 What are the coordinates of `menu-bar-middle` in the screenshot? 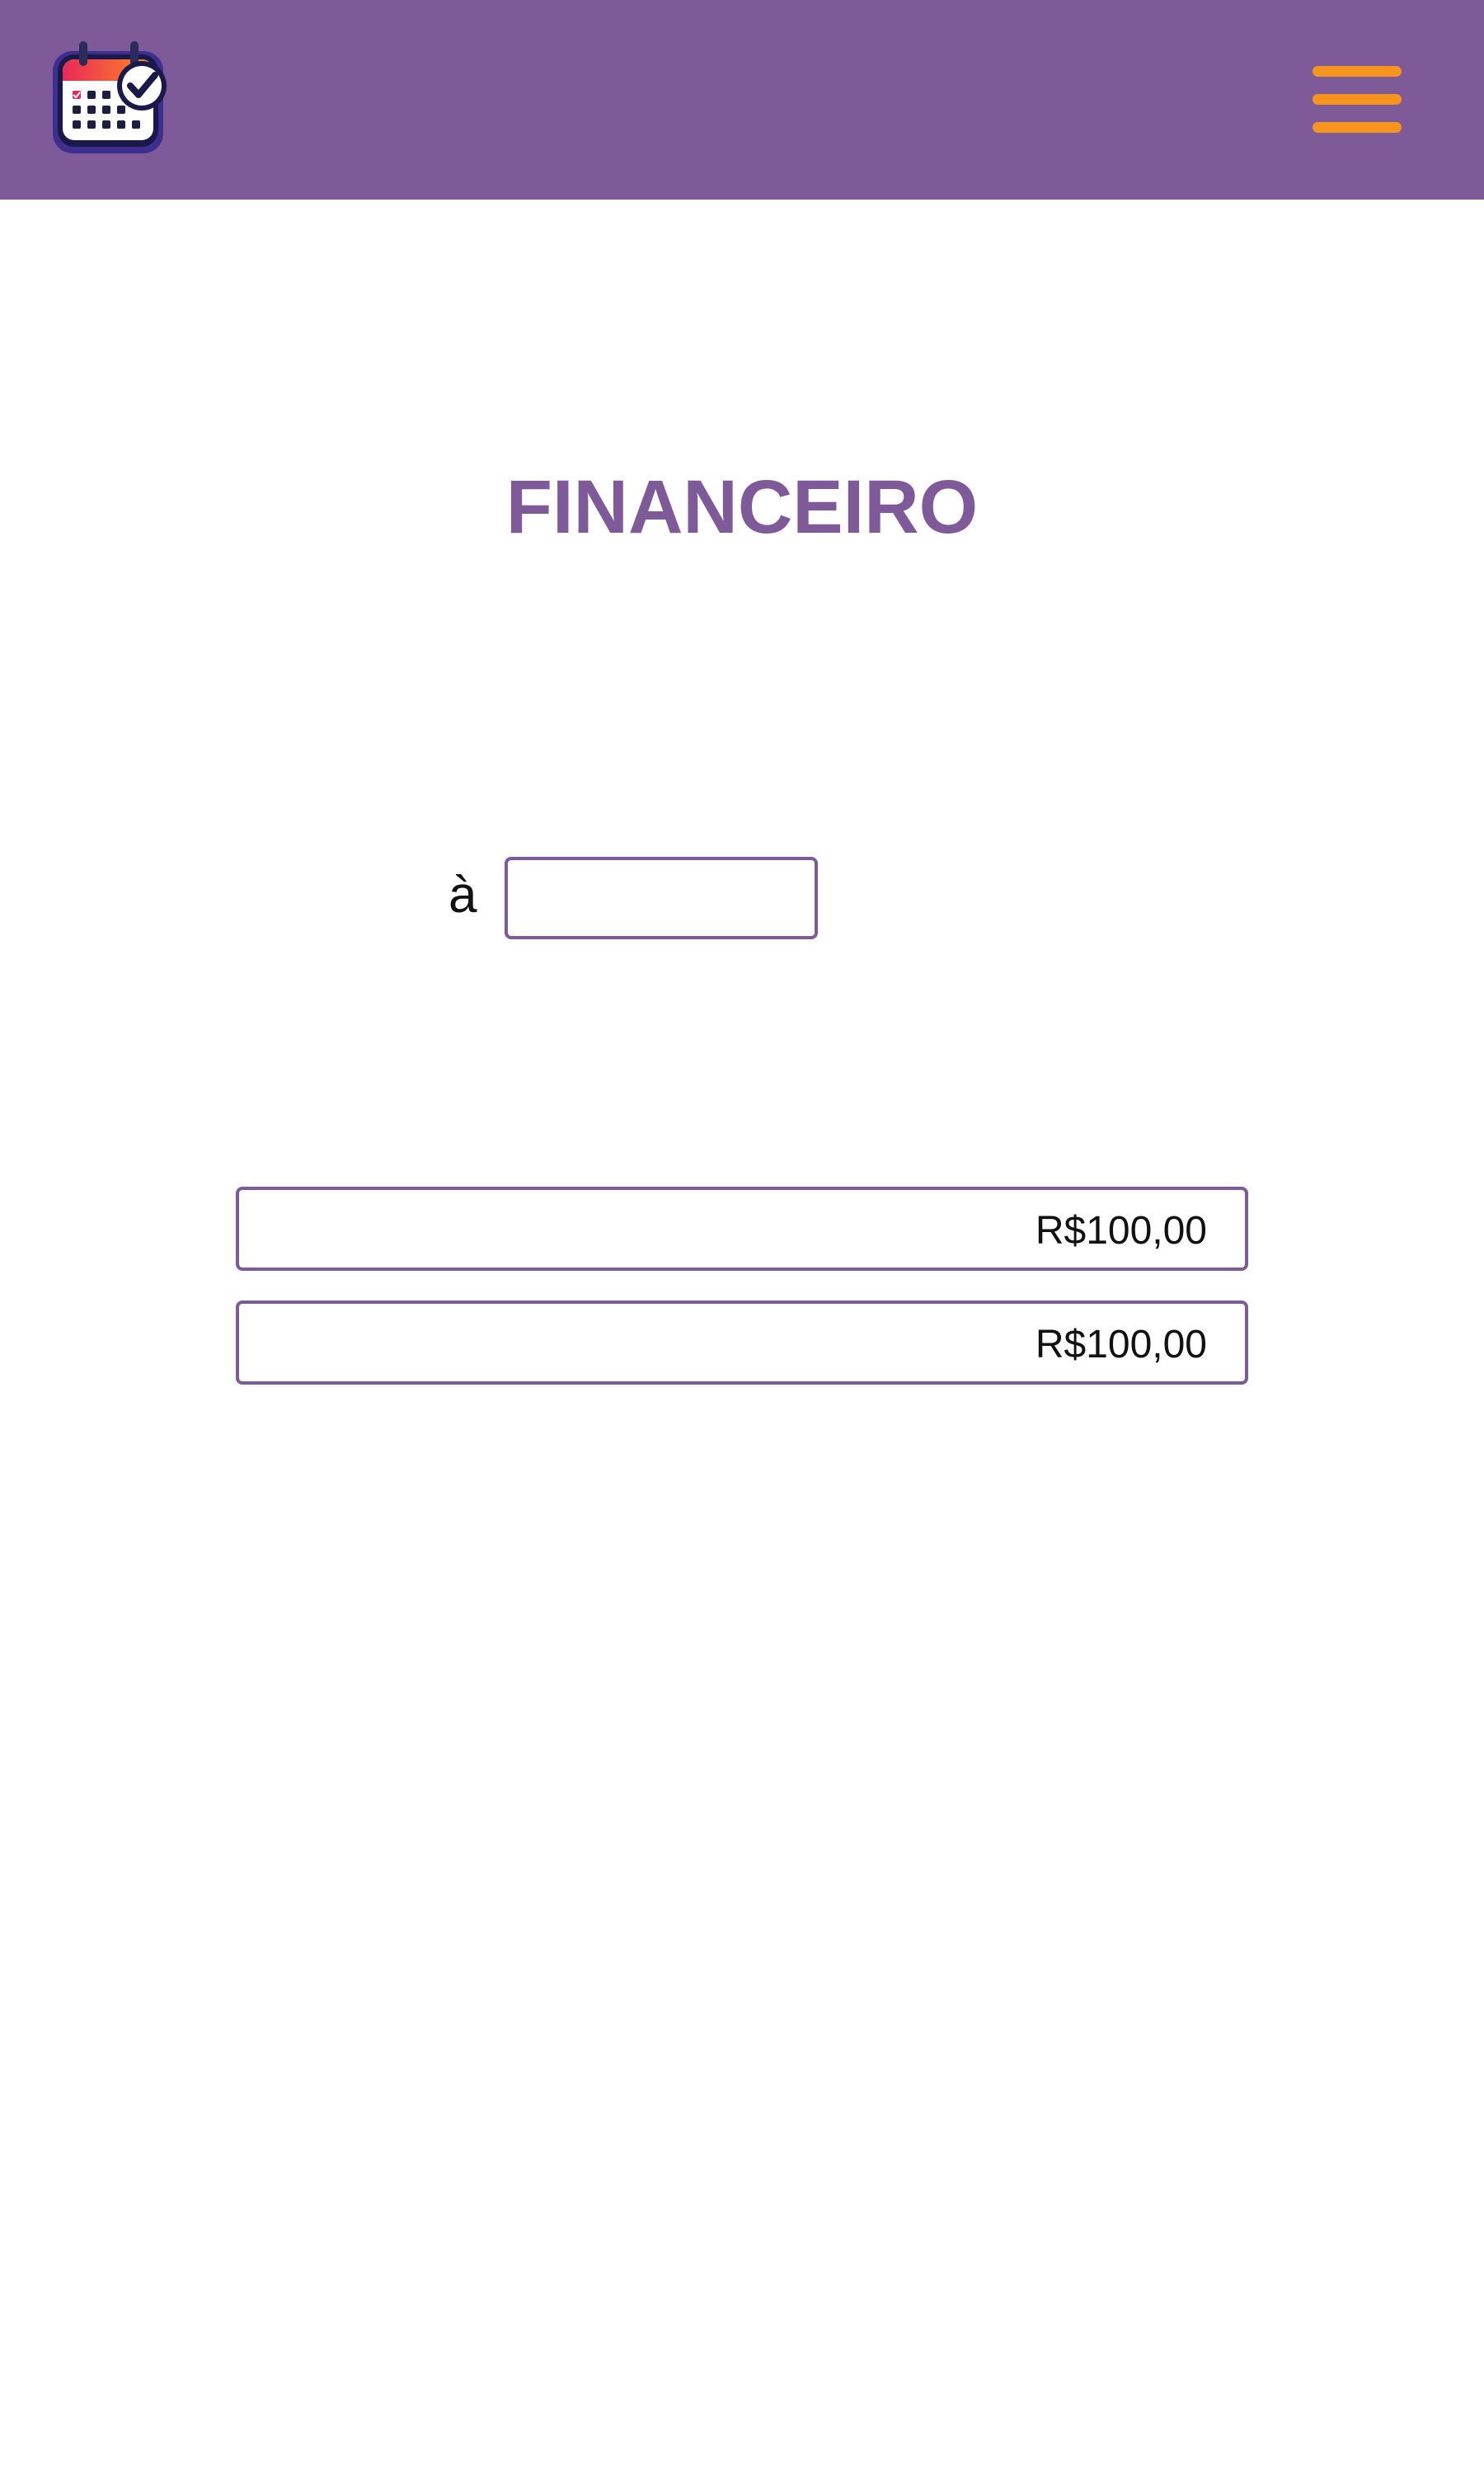 It's located at (1357, 99).